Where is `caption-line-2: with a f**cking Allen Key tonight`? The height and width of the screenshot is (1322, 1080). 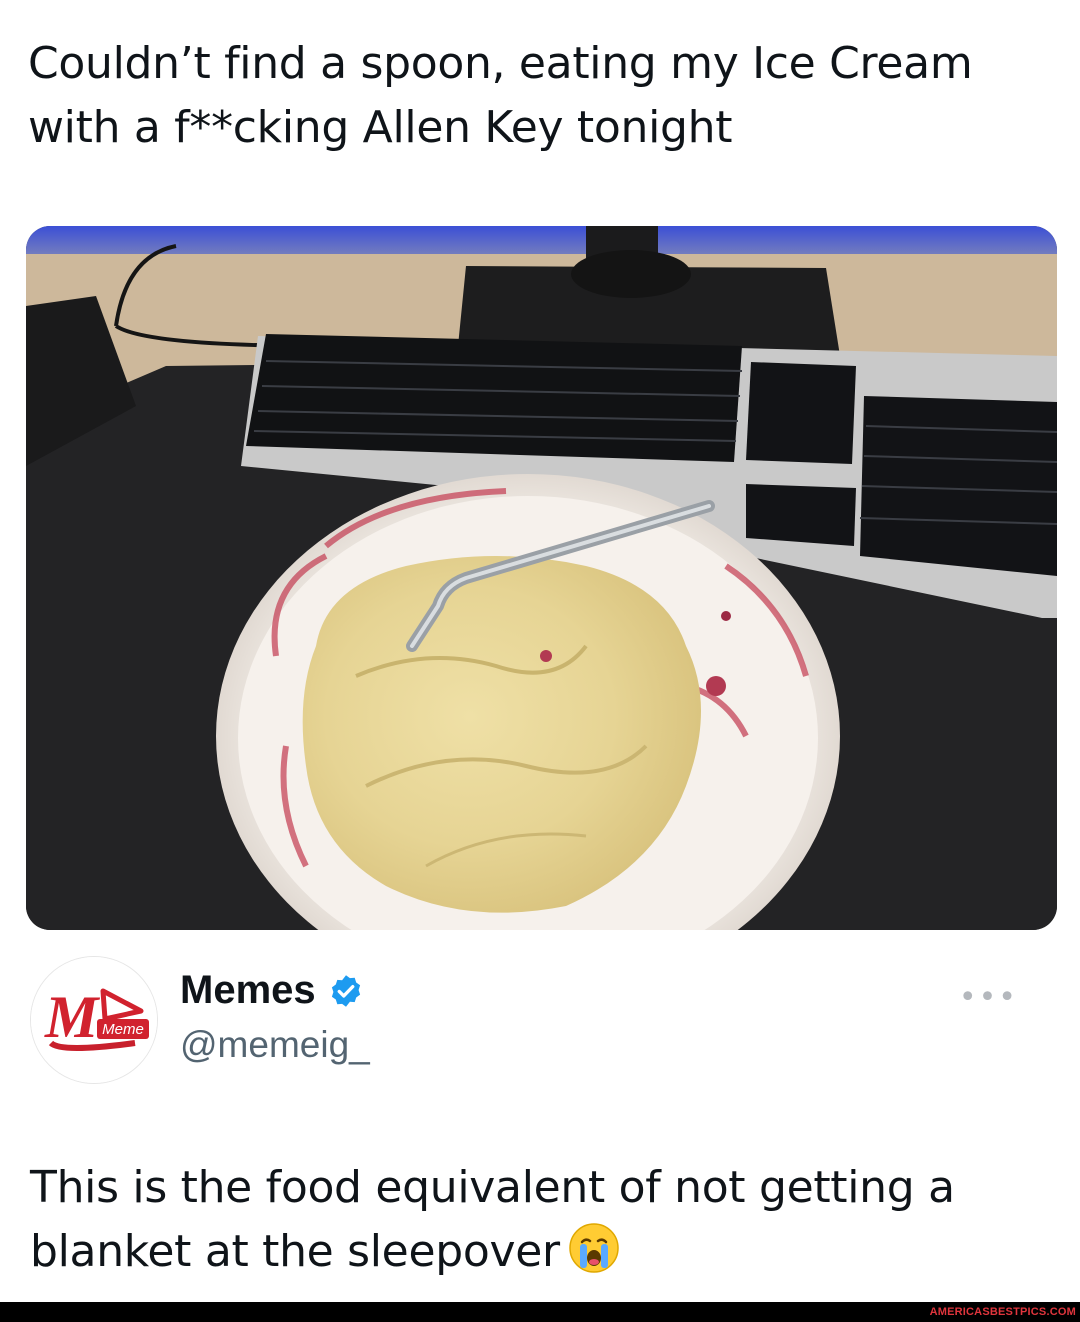
caption-line-2: with a f**cking Allen Key tonight is located at coordinates (380, 127).